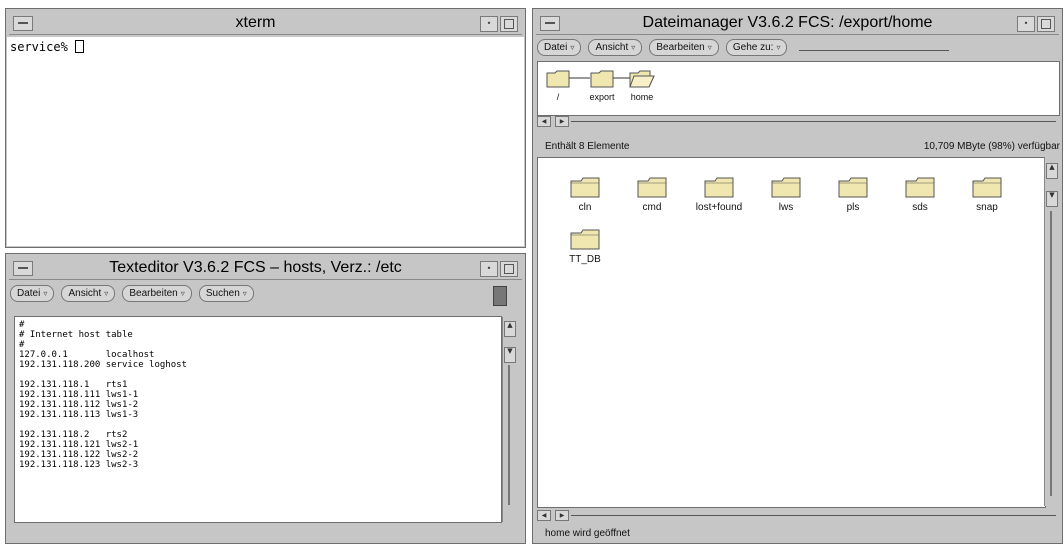  I want to click on folder-label: cmd, so click(652, 207).